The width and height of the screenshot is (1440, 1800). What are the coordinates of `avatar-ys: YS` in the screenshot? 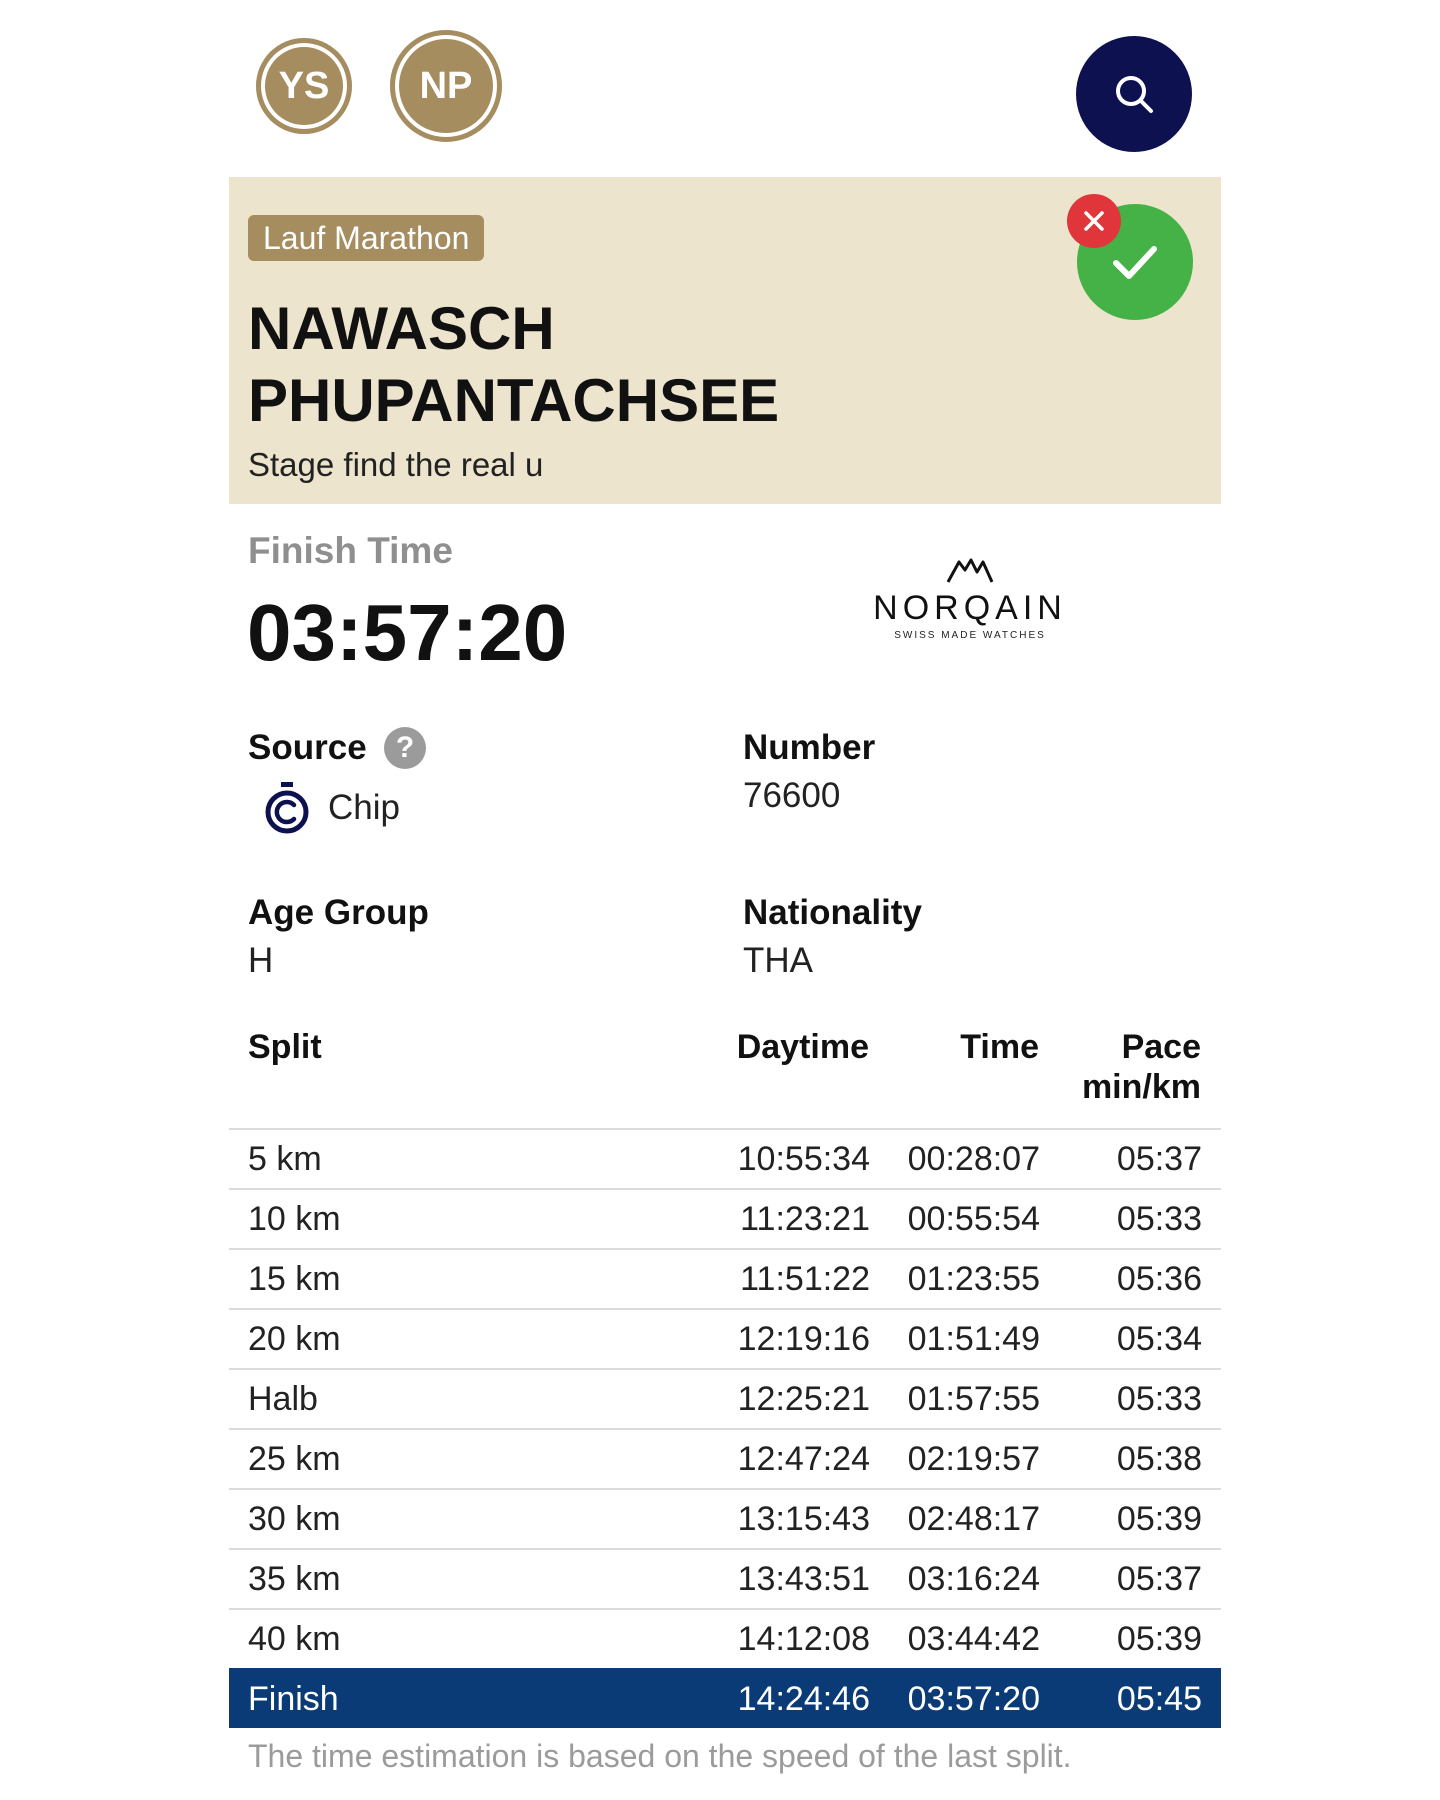 It's located at (304, 86).